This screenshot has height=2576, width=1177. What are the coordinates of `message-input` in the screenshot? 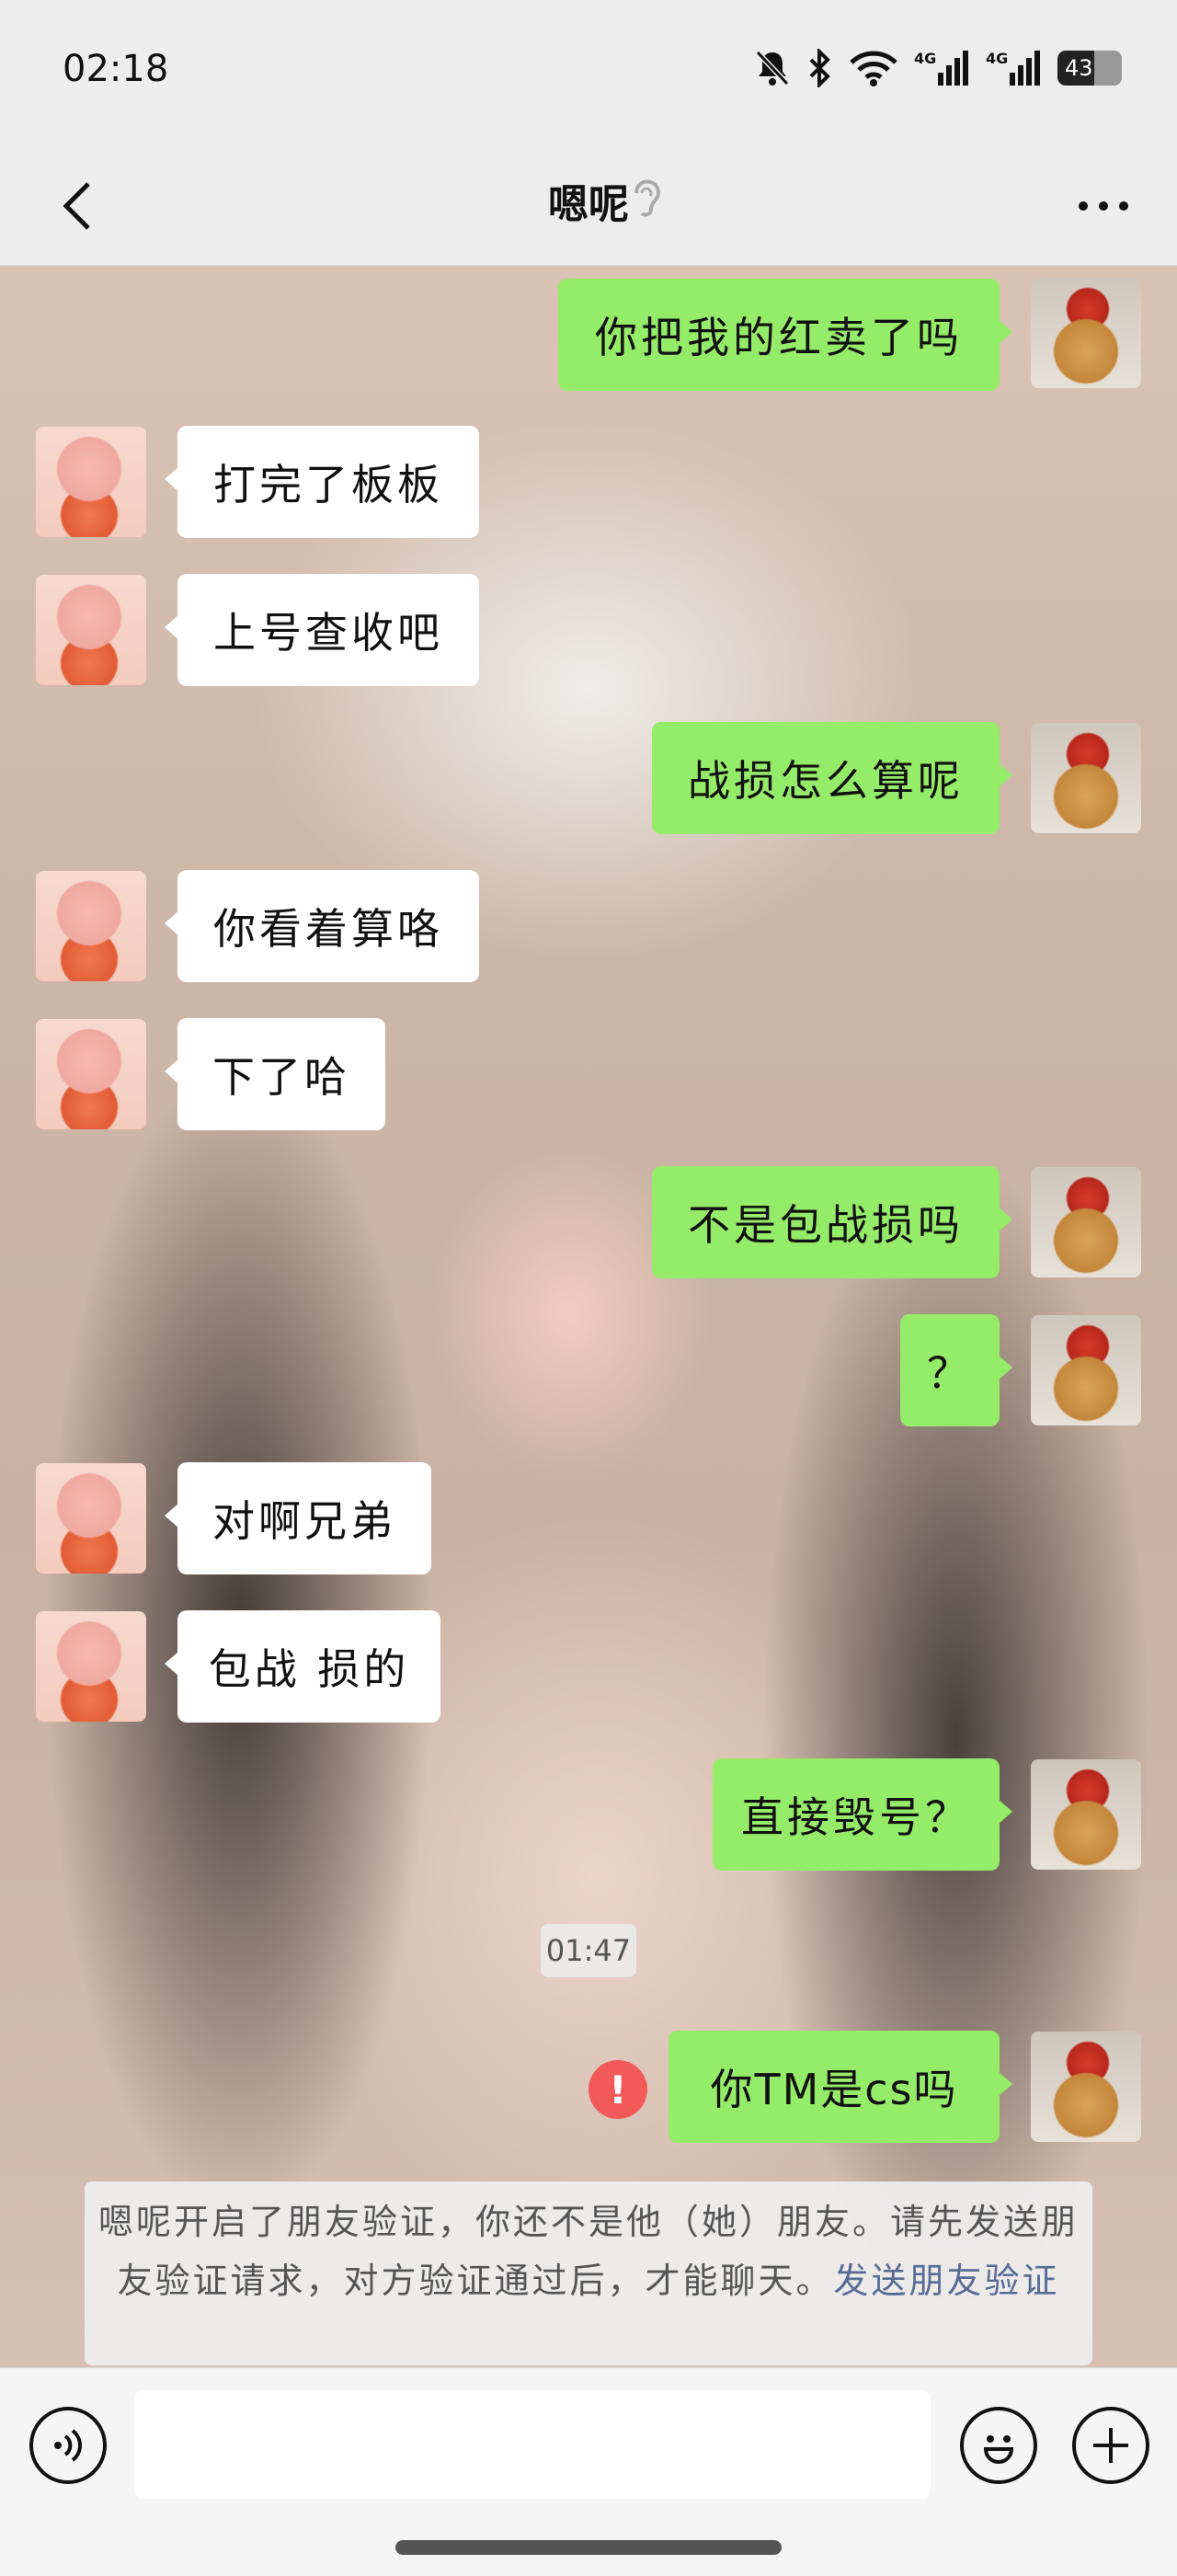 It's located at (532, 2444).